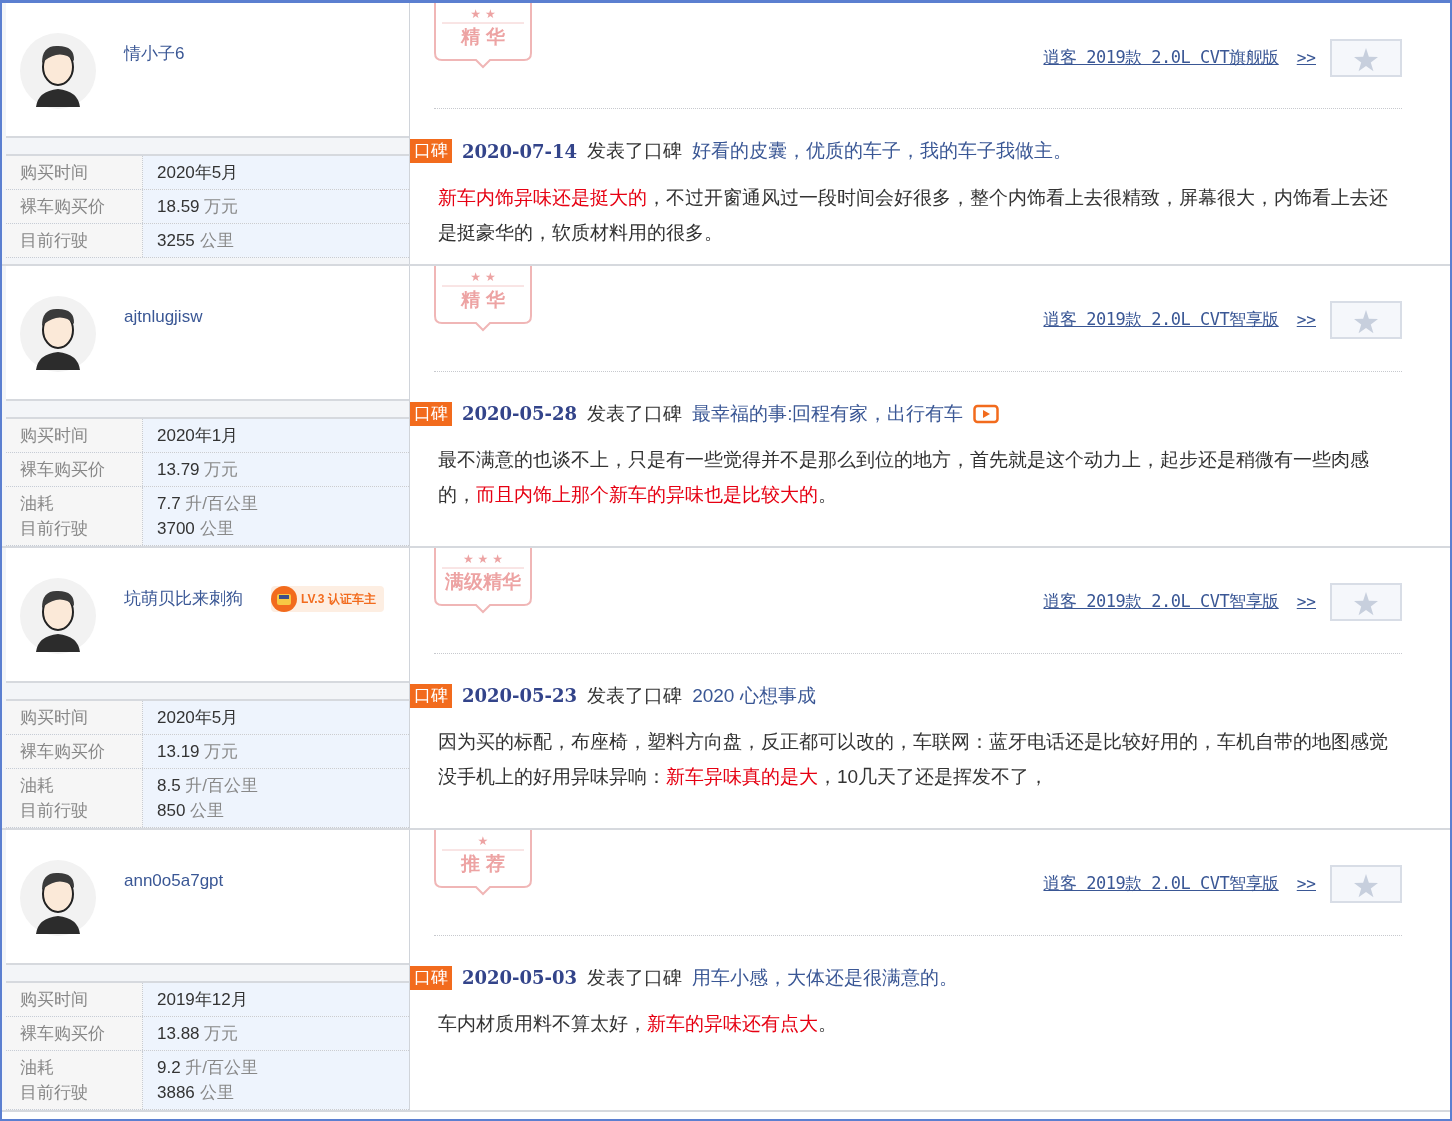 This screenshot has height=1121, width=1452. What do you see at coordinates (828, 413) in the screenshot?
I see `review-title-link: 最幸福的事:回程有家，出行有车` at bounding box center [828, 413].